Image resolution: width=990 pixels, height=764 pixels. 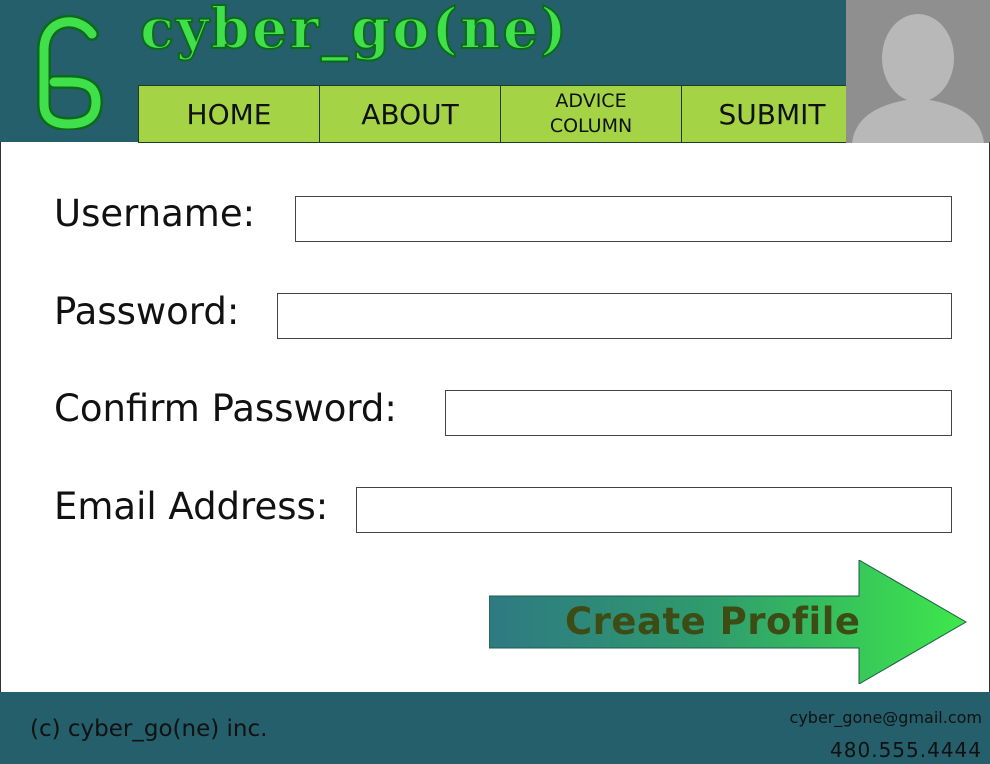 I want to click on username-field, so click(x=623, y=219).